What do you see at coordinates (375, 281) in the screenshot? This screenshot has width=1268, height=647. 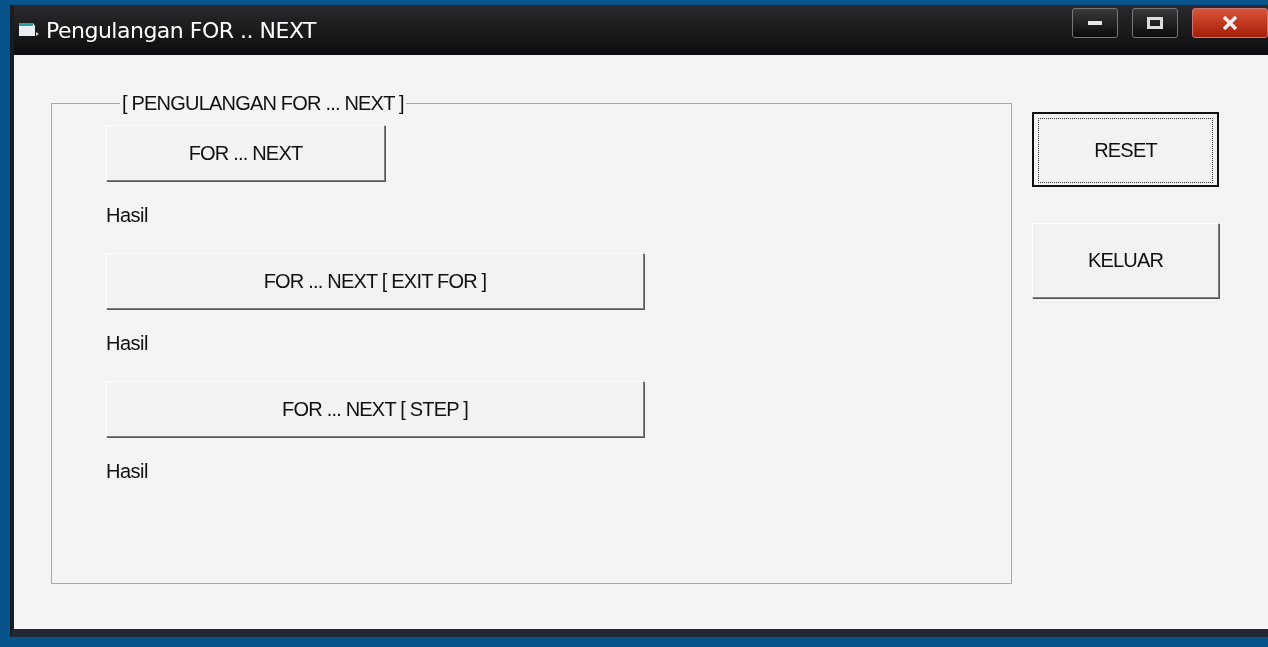 I see `loop-button: FOR ... NEXT [ EXIT FOR ]` at bounding box center [375, 281].